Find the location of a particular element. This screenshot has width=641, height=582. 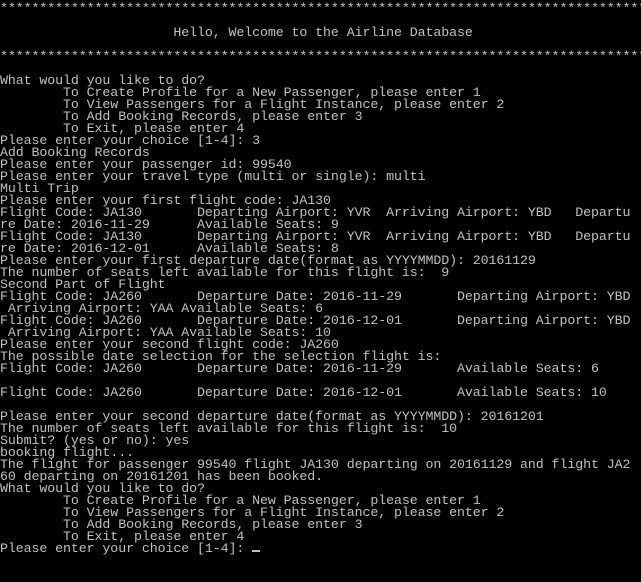

choice-prompt: Please enter your choice [1-4]: is located at coordinates (126, 548).